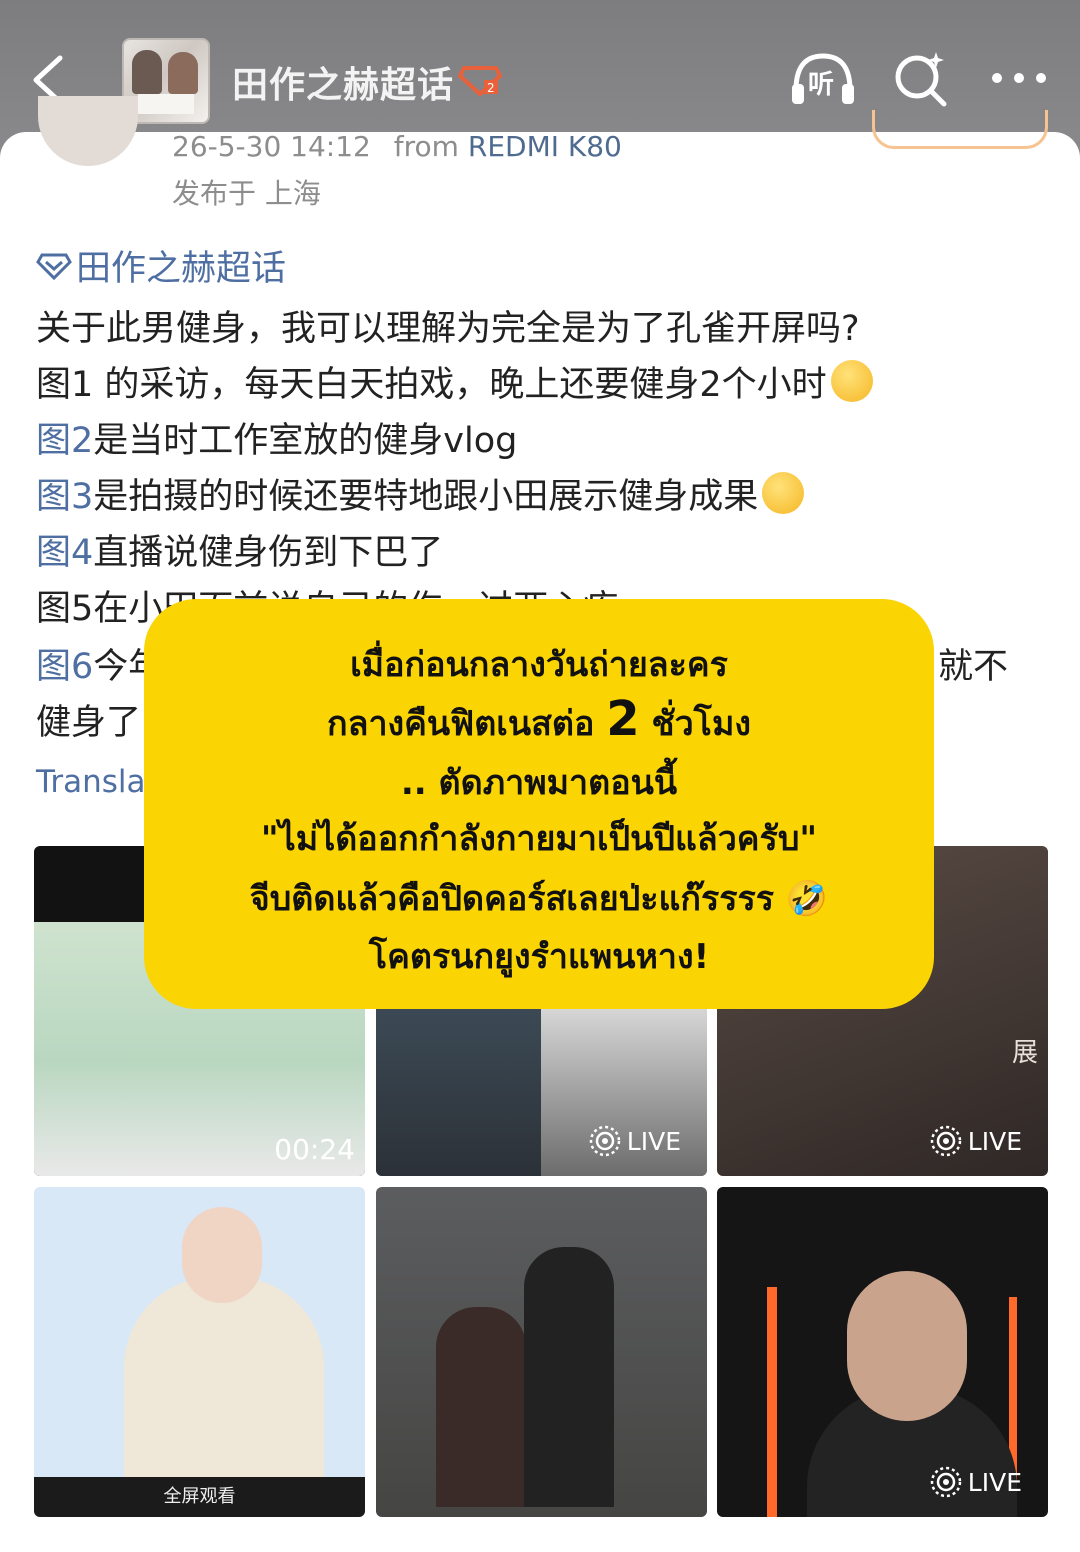  What do you see at coordinates (960, 129) in the screenshot?
I see `follow-button` at bounding box center [960, 129].